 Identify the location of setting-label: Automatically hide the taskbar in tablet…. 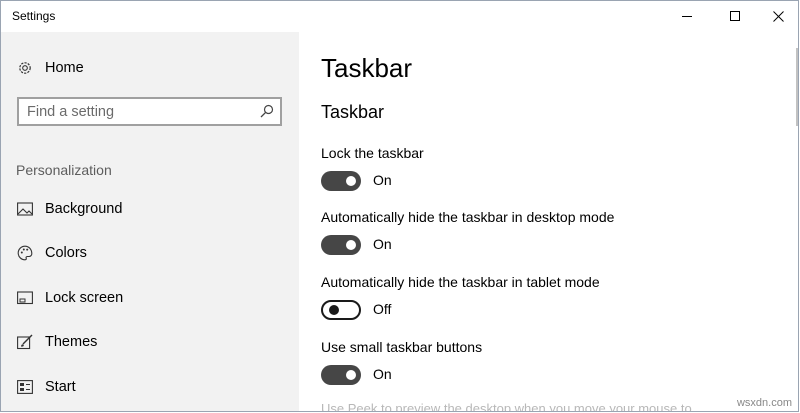
(460, 282).